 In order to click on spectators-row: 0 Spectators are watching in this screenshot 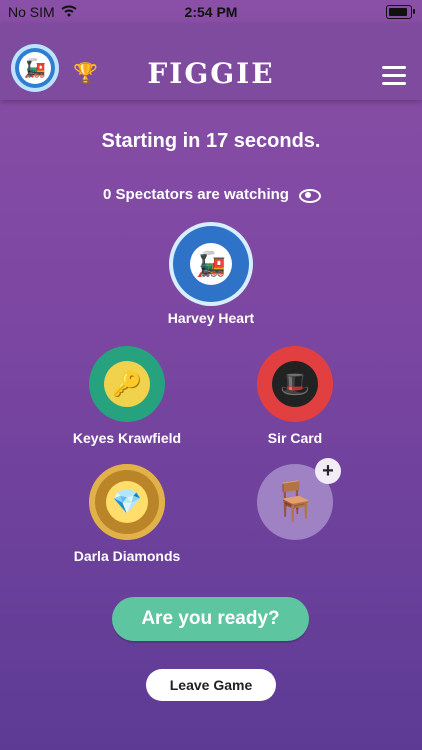, I will do `click(211, 194)`.